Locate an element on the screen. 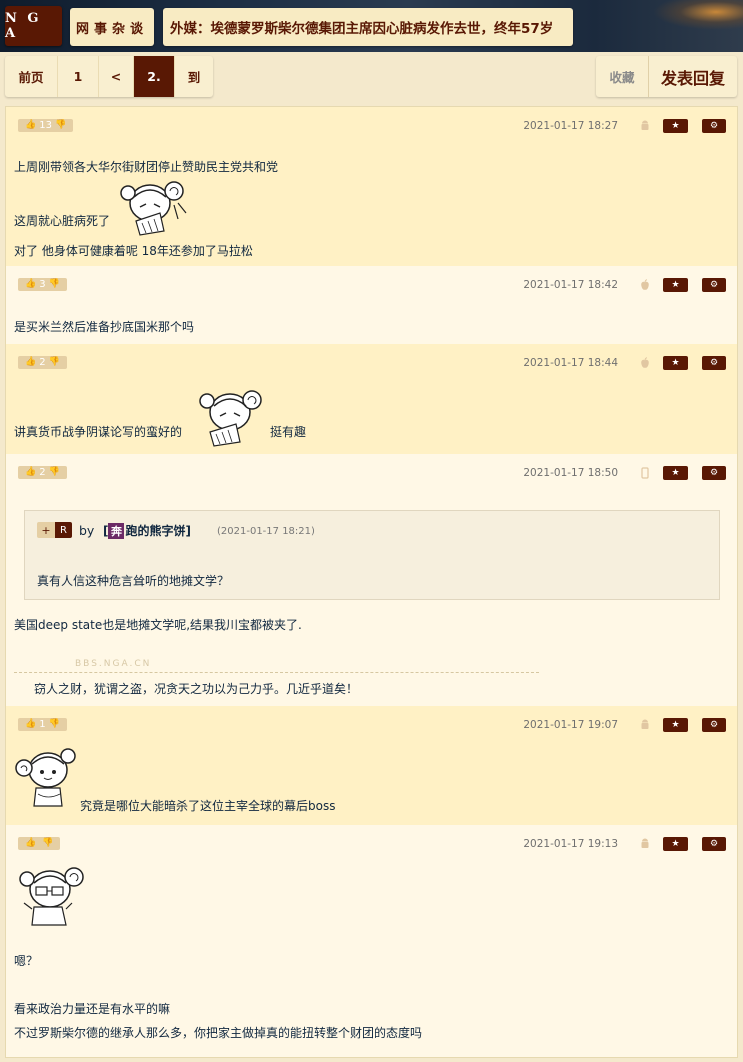 The width and height of the screenshot is (743, 1062). vote-badge: 👍 13 👎 is located at coordinates (46, 125).